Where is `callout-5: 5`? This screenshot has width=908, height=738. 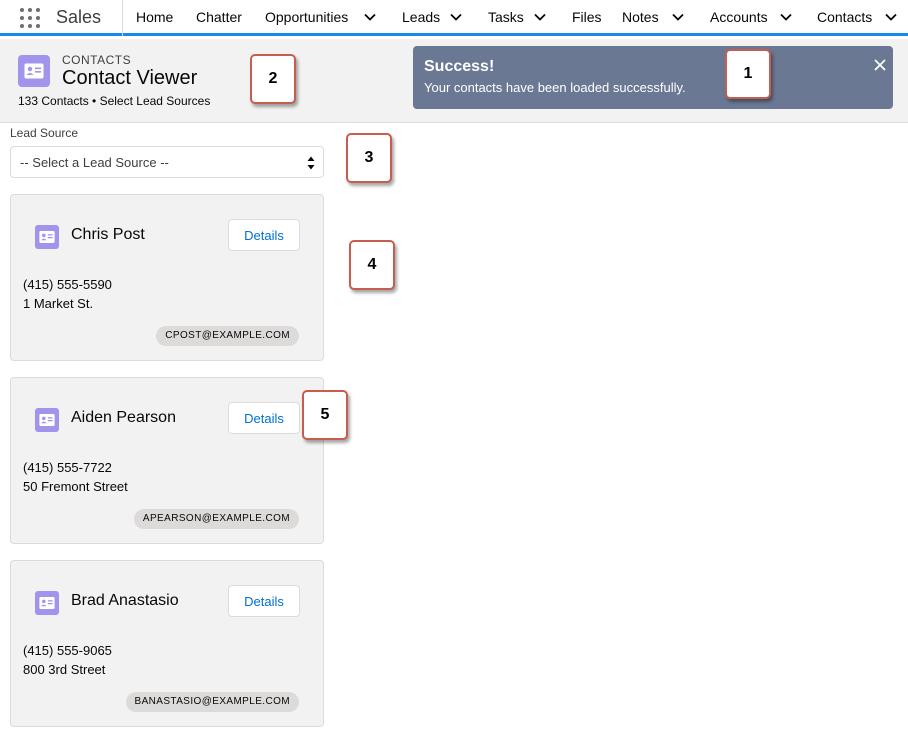 callout-5: 5 is located at coordinates (325, 415).